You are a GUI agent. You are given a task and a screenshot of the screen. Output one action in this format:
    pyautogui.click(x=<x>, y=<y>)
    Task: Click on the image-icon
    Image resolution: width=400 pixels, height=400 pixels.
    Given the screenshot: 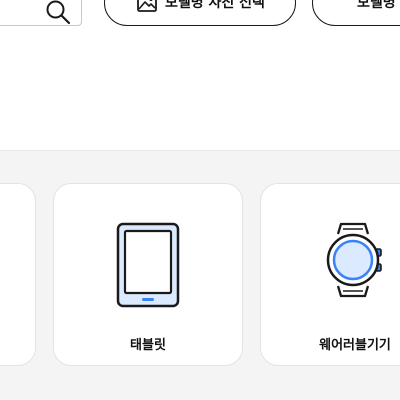 What is the action you would take?
    pyautogui.click(x=147, y=6)
    